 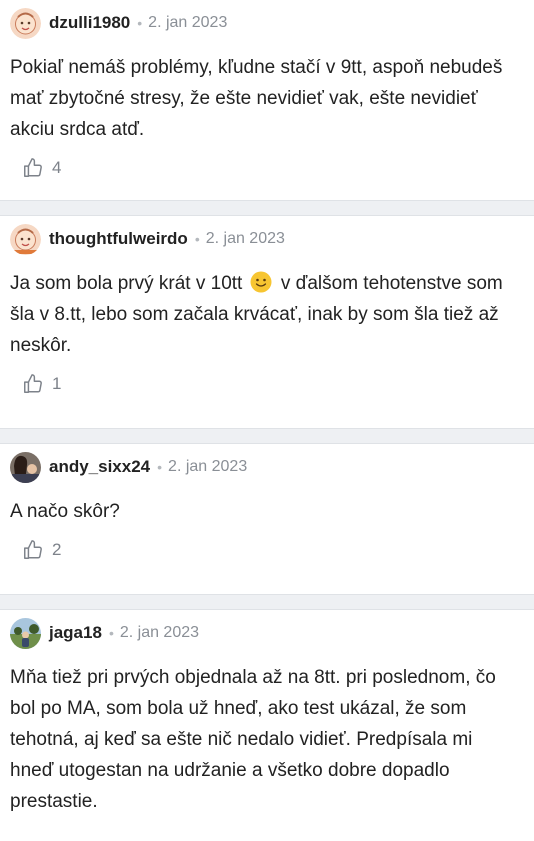 What do you see at coordinates (266, 467) in the screenshot?
I see `comment-header: andy_sixx24 • 2. jan 2023` at bounding box center [266, 467].